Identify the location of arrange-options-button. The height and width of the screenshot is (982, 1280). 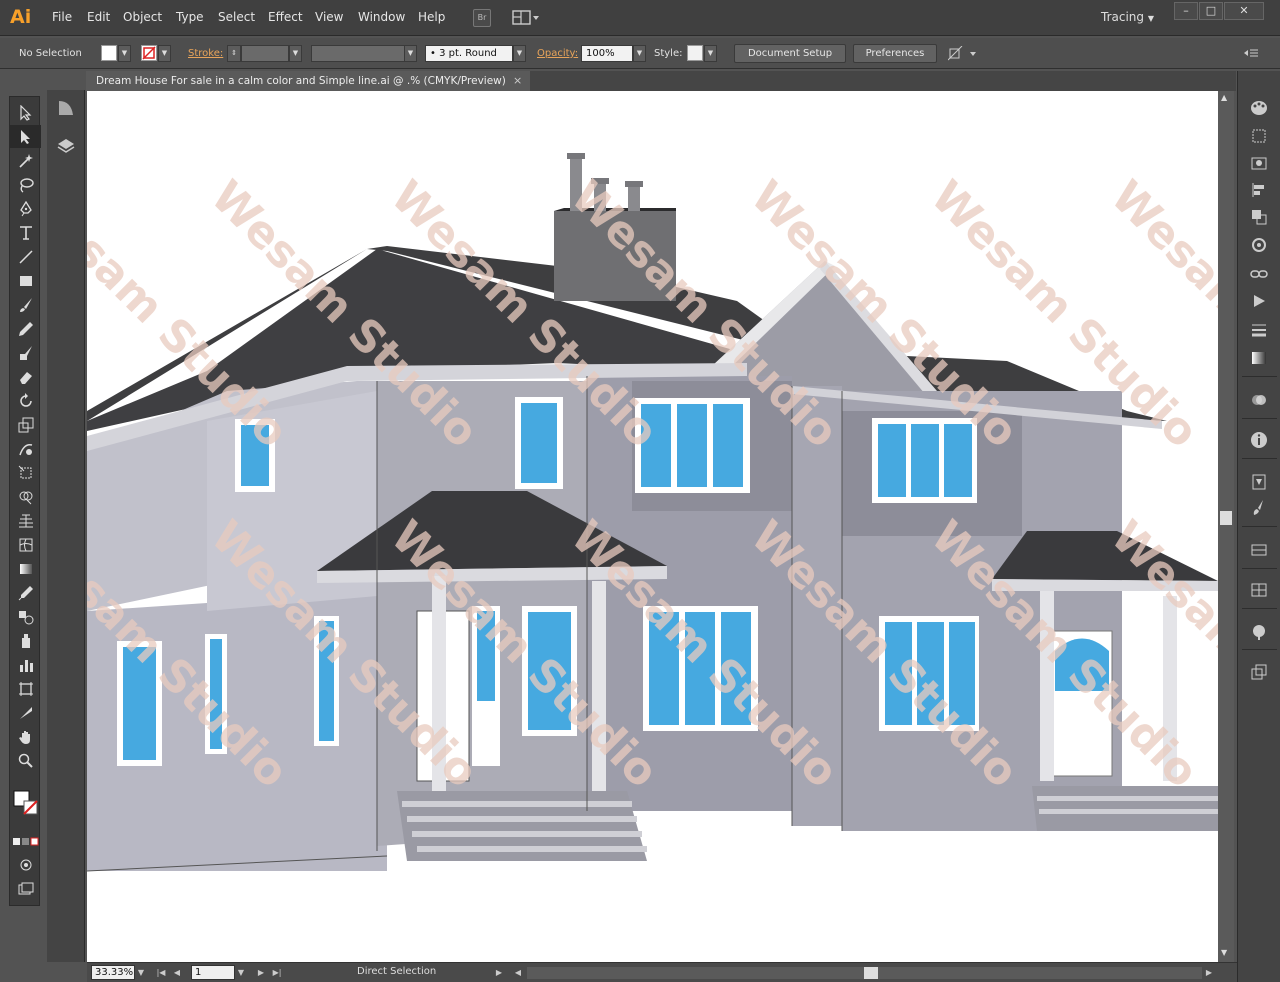
(962, 53).